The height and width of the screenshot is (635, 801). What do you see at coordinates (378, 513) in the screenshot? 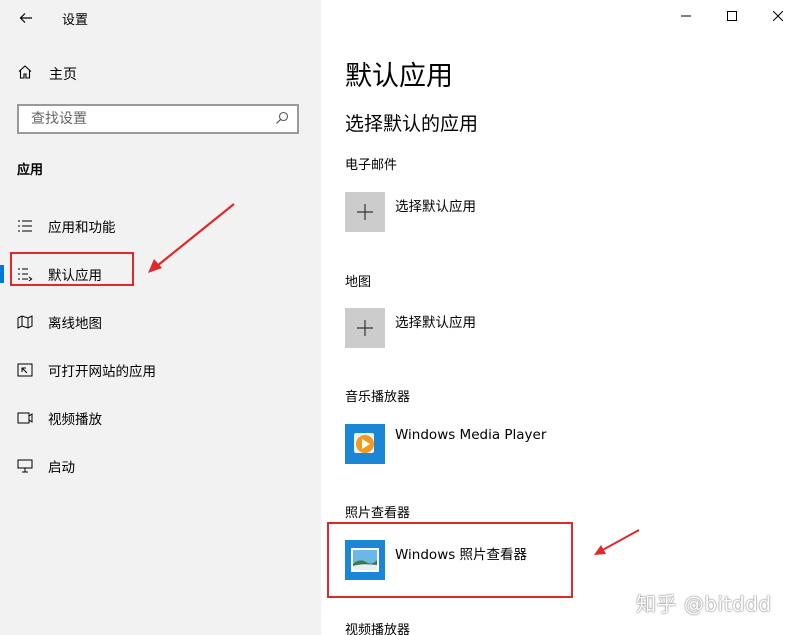
I see `category-label: 照片查看器` at bounding box center [378, 513].